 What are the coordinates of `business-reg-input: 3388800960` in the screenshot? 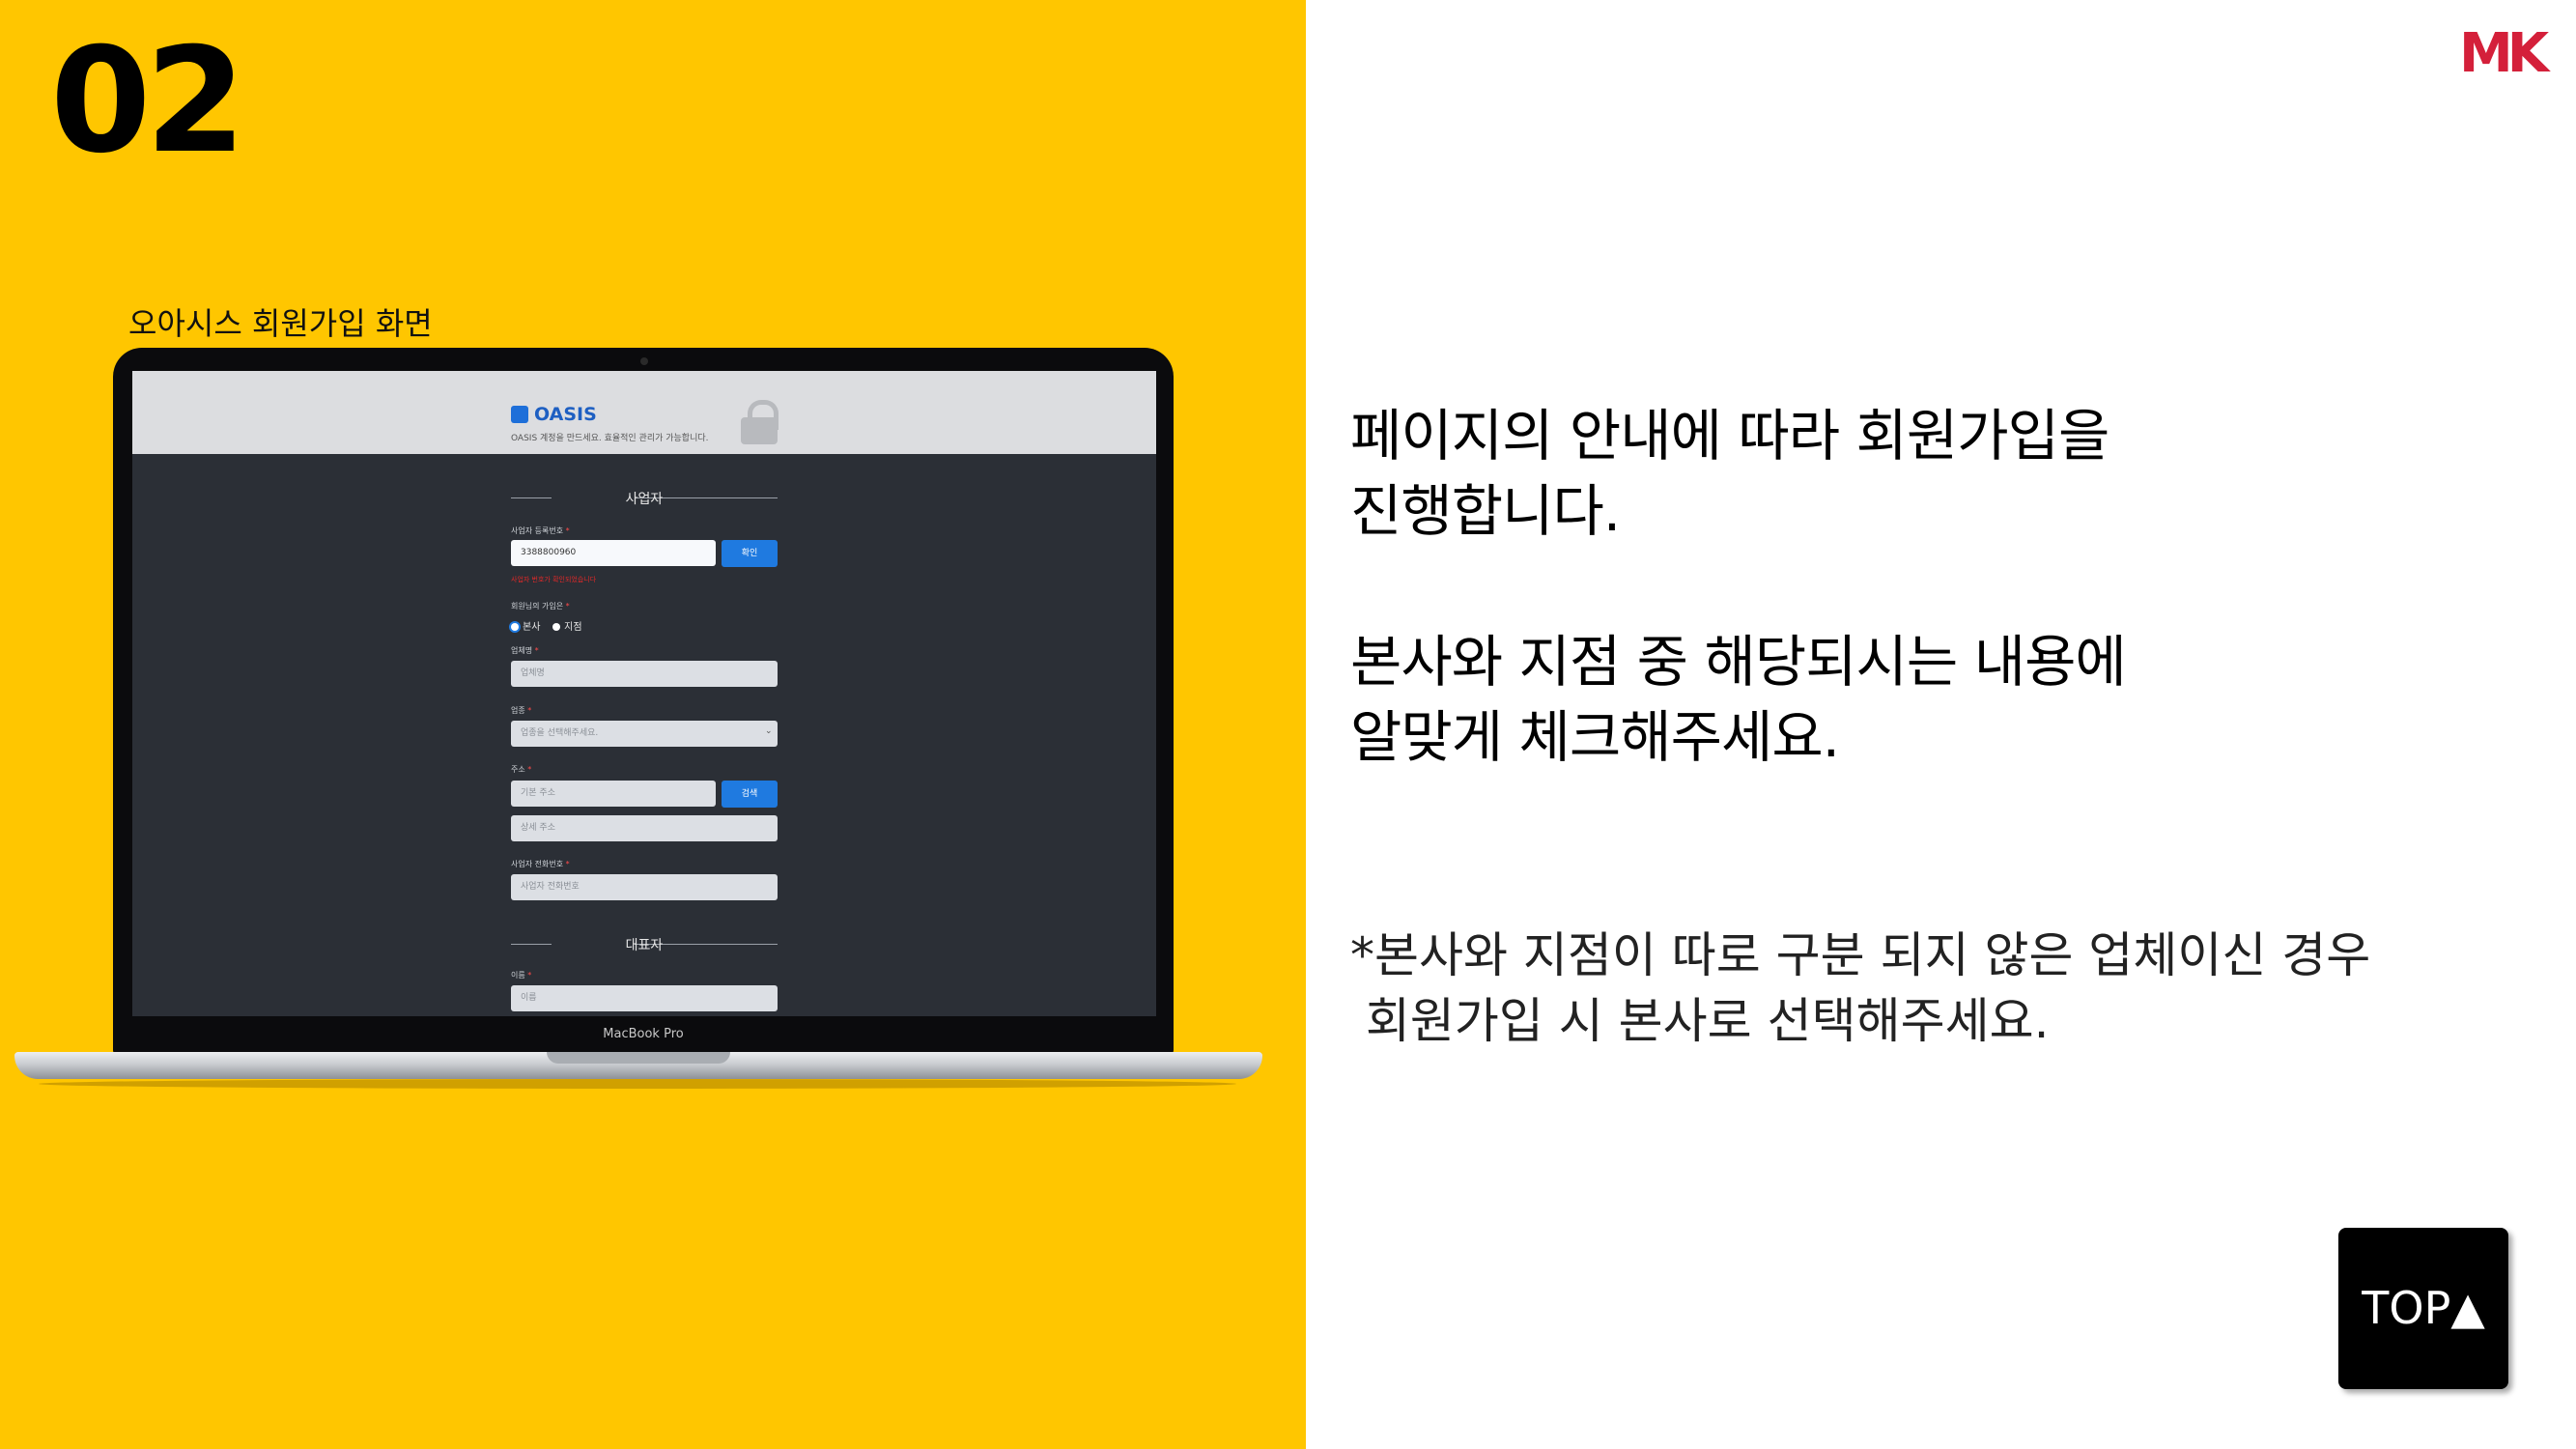 It's located at (613, 553).